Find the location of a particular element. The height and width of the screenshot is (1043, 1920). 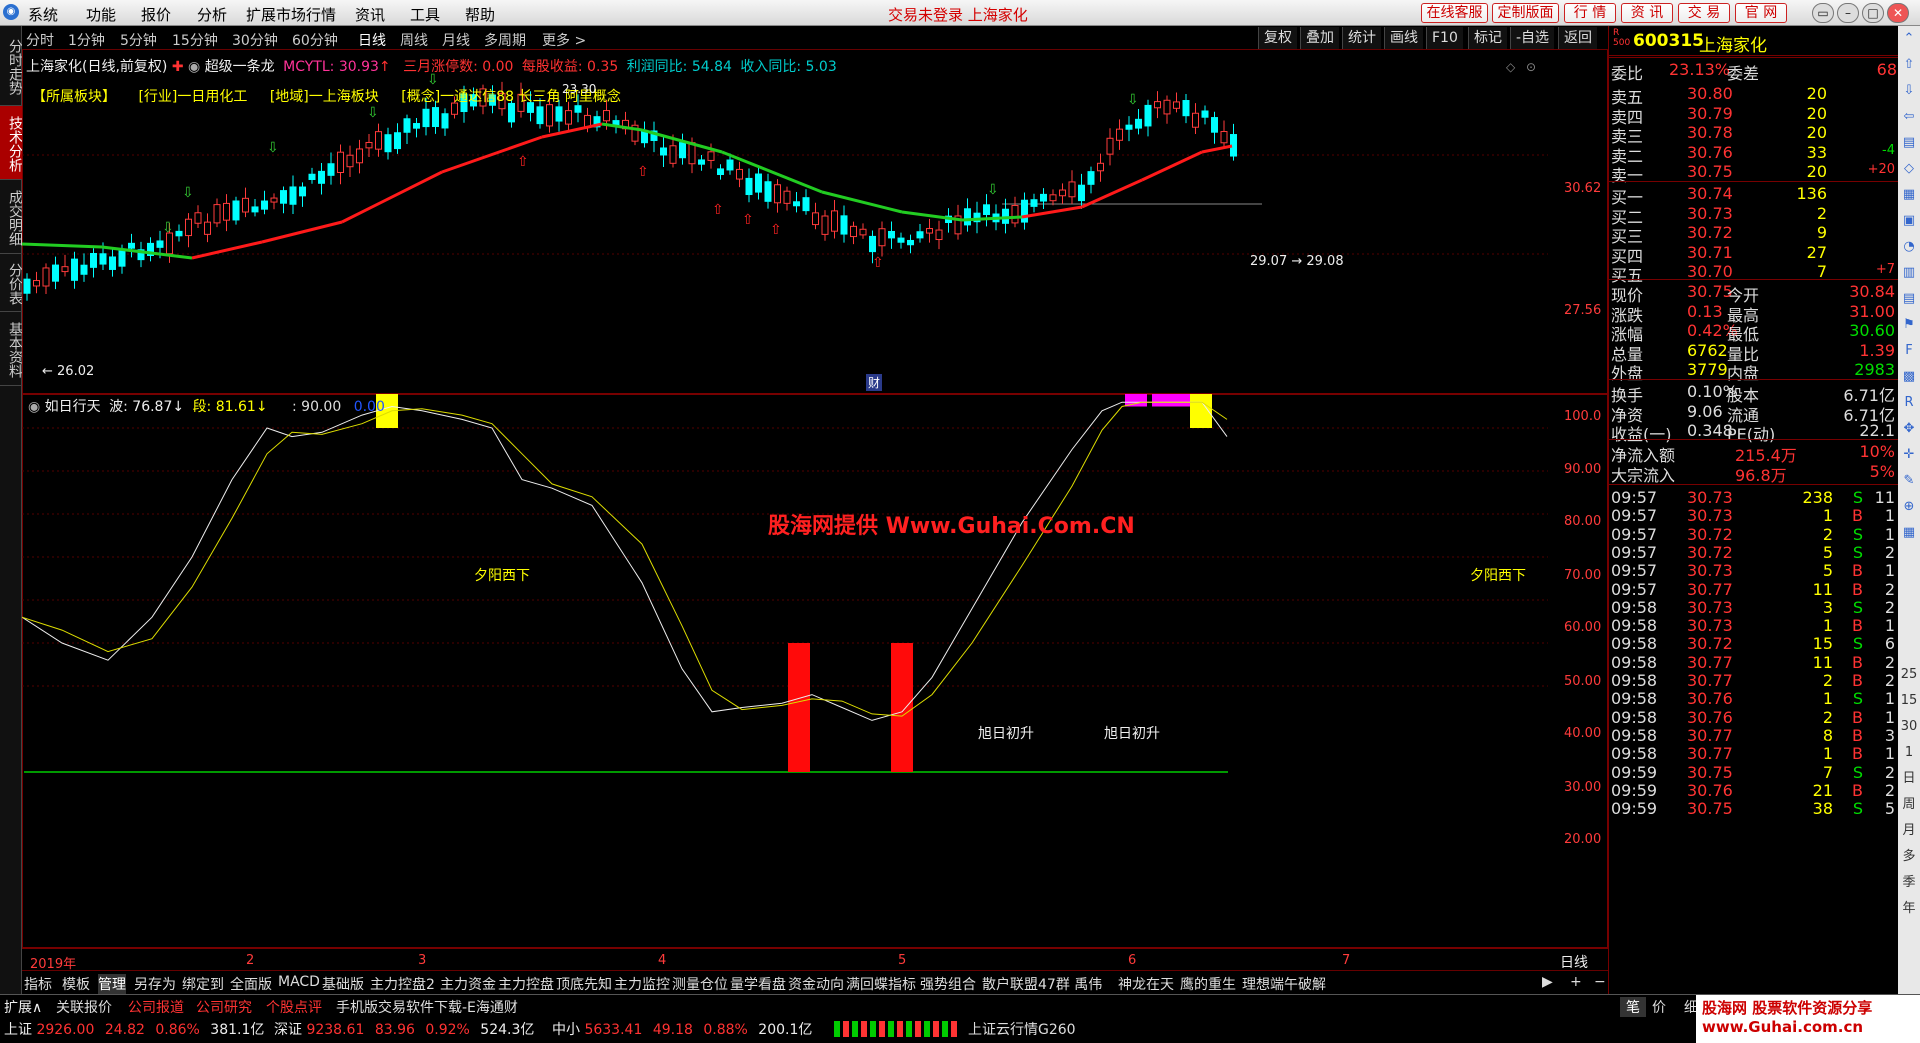

template-tab: 基础版 is located at coordinates (343, 984).